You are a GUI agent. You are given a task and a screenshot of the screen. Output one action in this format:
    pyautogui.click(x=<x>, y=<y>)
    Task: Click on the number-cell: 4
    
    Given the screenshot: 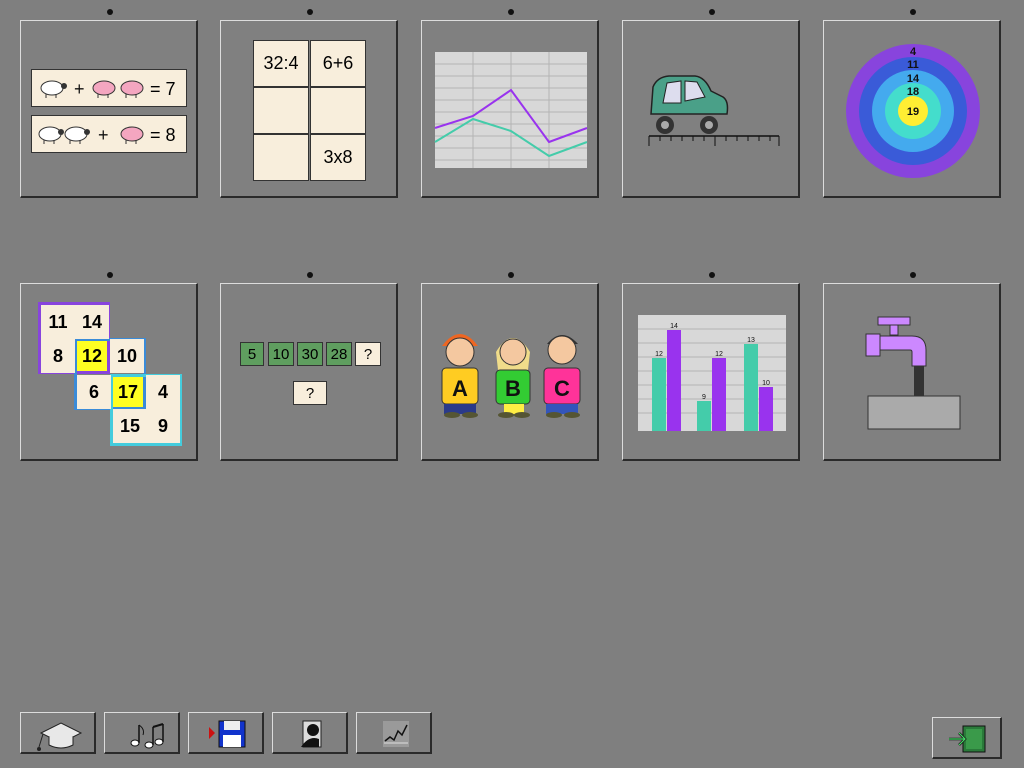 What is the action you would take?
    pyautogui.click(x=163, y=392)
    